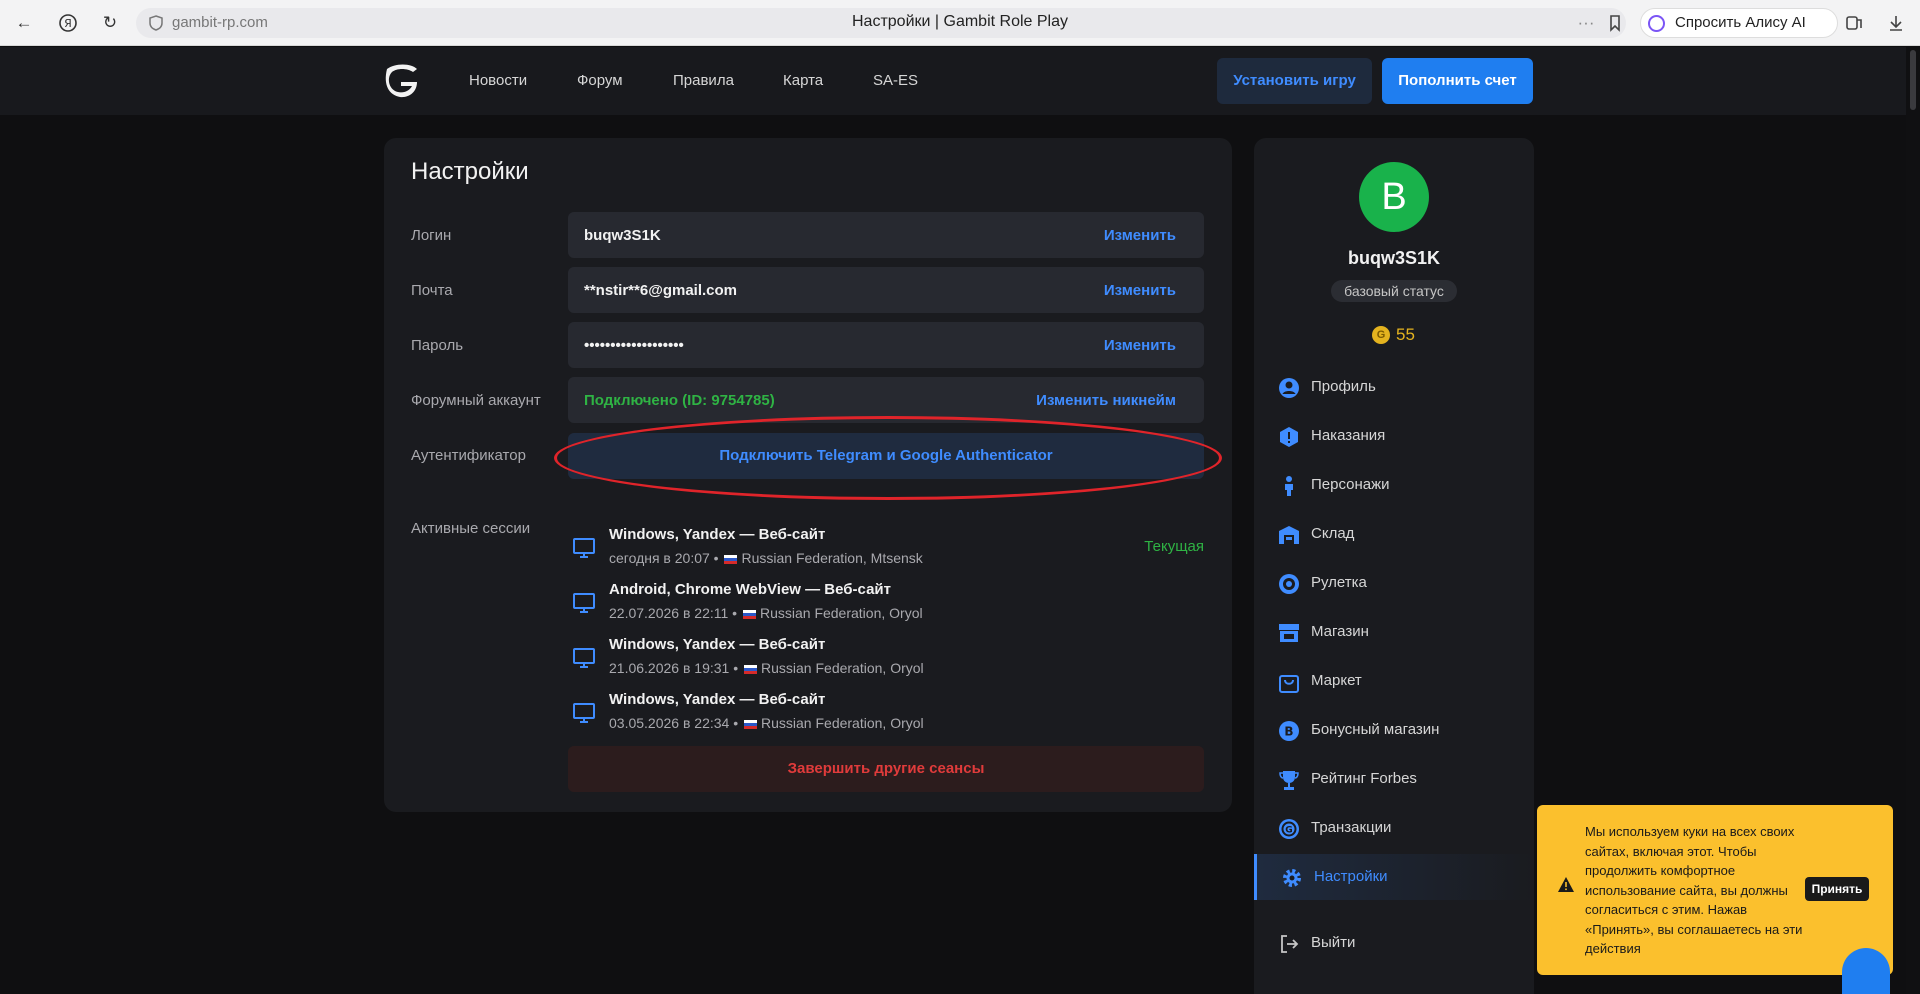 The width and height of the screenshot is (1920, 994). I want to click on sidebar-item-settings: Настройки, so click(1394, 877).